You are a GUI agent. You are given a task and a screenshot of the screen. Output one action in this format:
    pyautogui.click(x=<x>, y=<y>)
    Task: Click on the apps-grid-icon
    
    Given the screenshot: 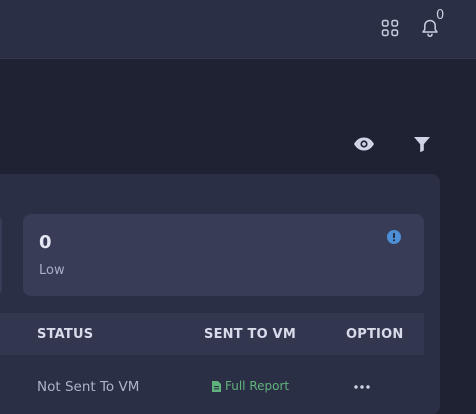 What is the action you would take?
    pyautogui.click(x=390, y=28)
    